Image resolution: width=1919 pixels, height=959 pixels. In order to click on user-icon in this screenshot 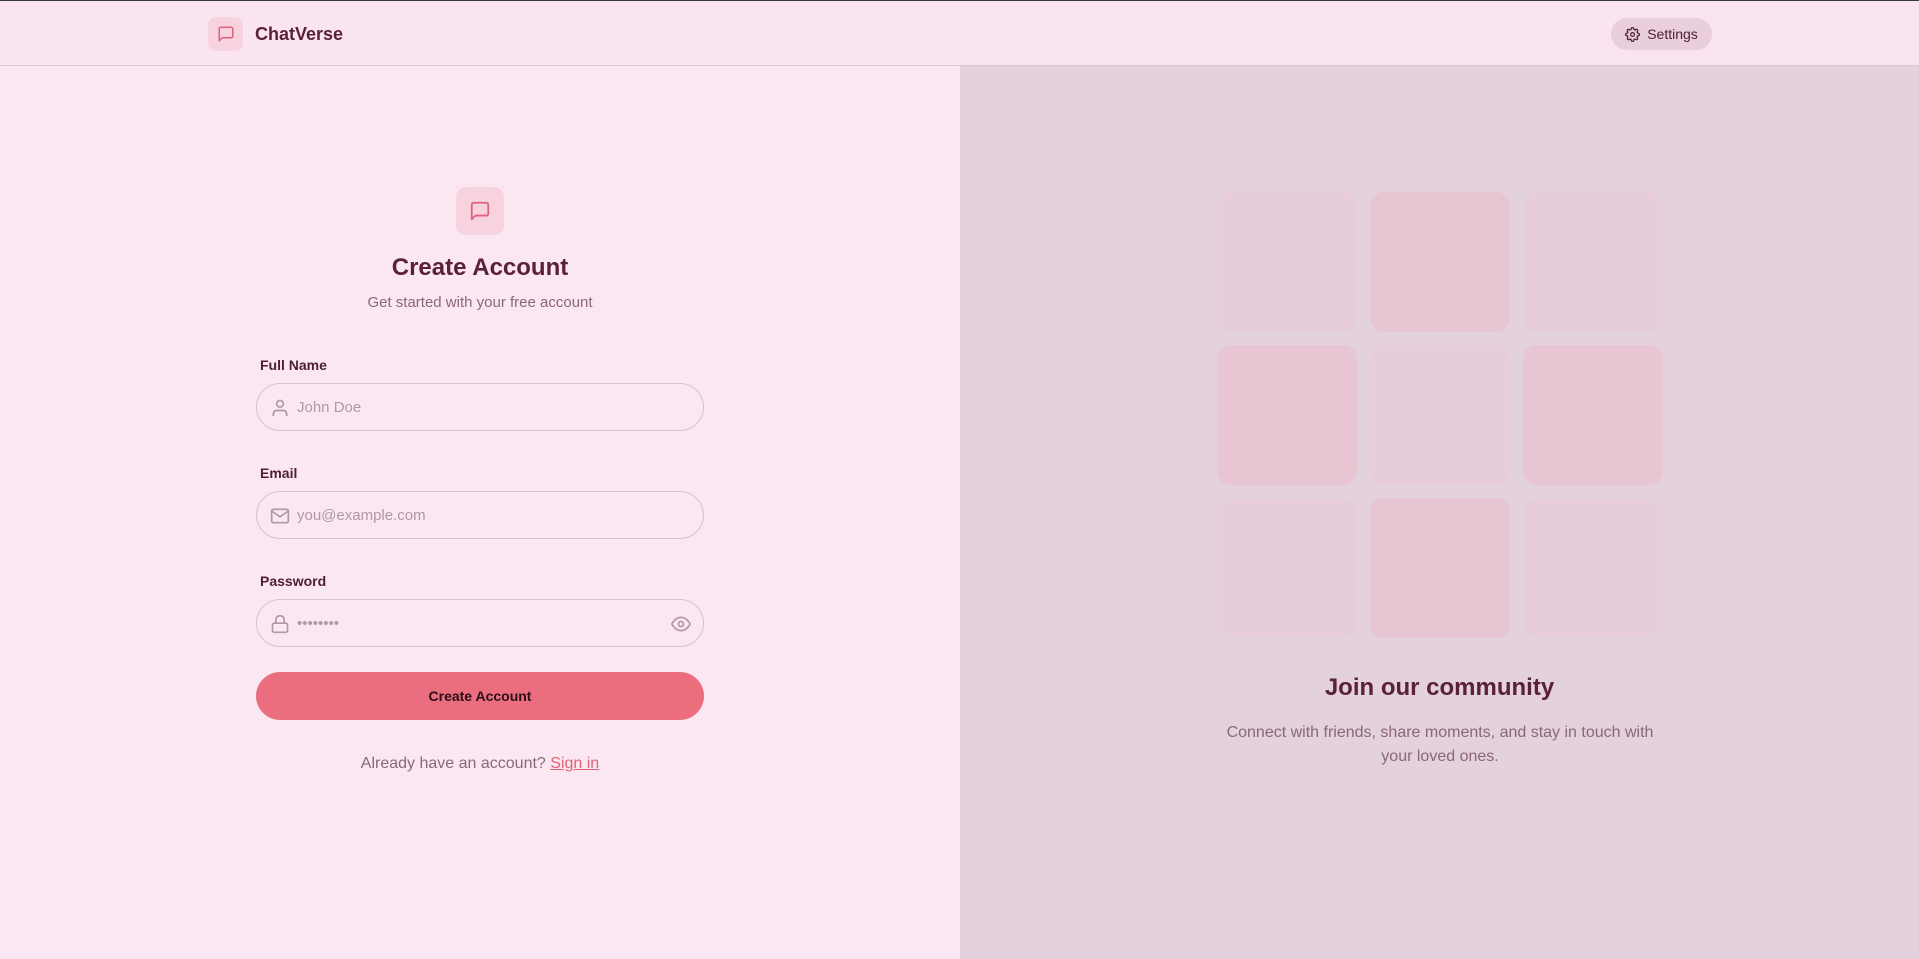, I will do `click(280, 408)`.